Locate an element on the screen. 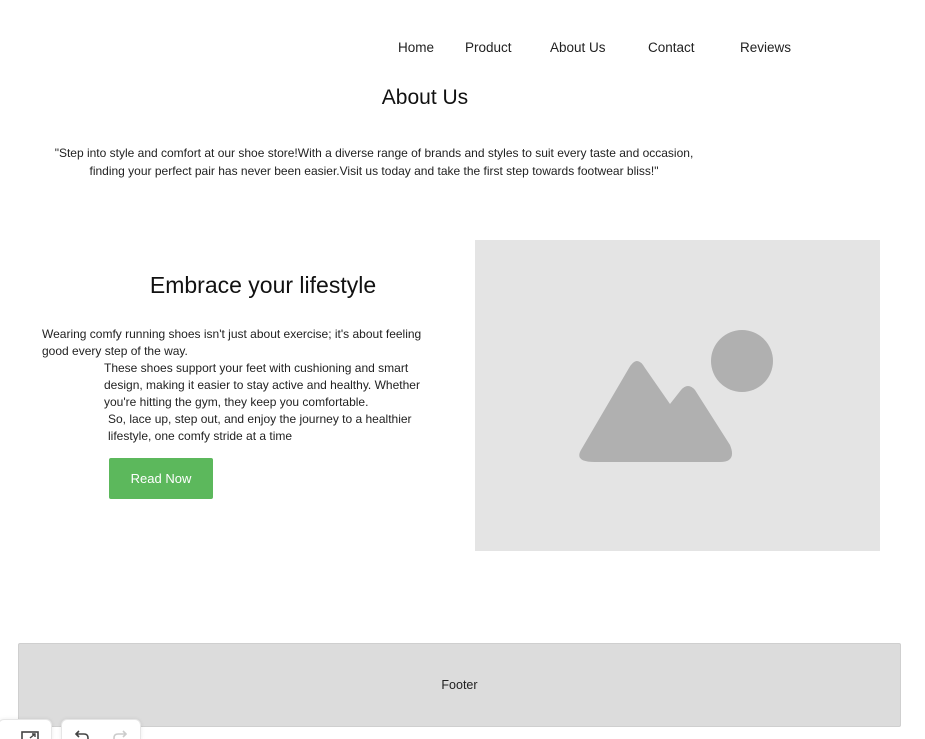  nav-contact: Contact is located at coordinates (671, 47).